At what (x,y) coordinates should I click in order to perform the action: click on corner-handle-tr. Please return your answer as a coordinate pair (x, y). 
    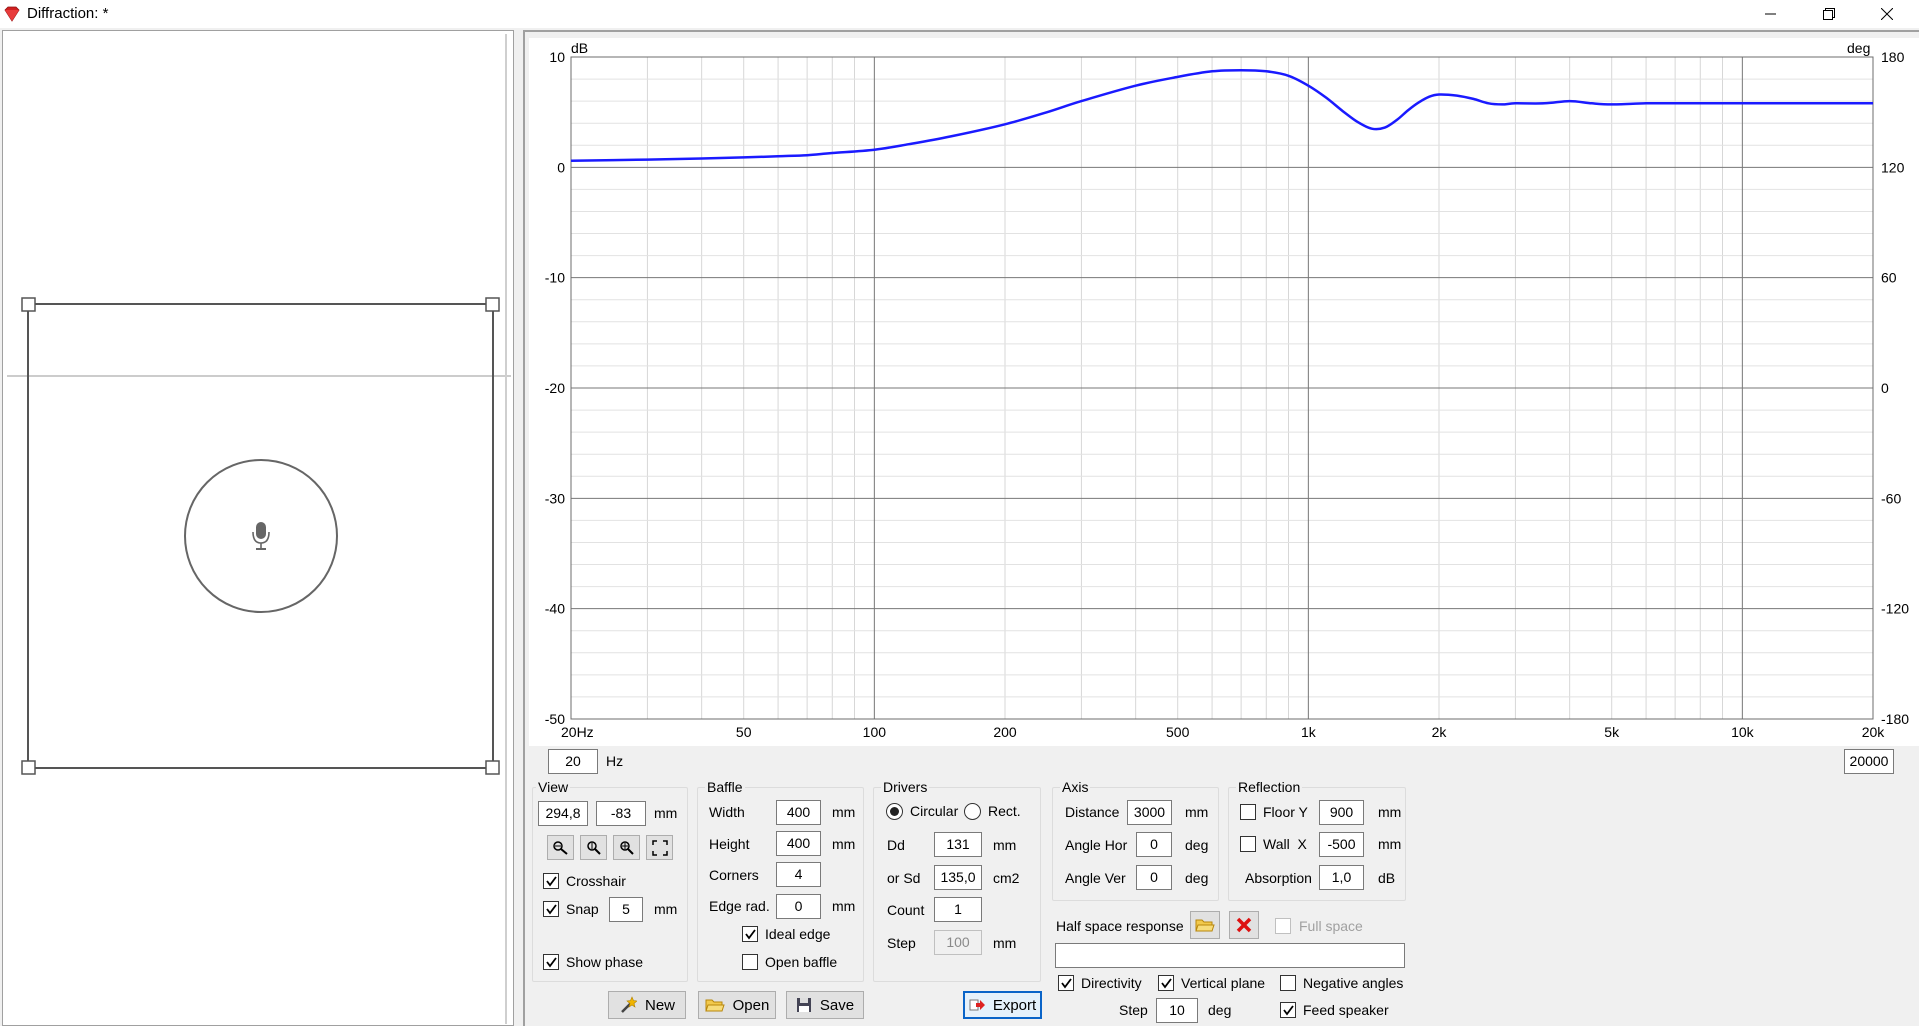
    Looking at the image, I should click on (492, 304).